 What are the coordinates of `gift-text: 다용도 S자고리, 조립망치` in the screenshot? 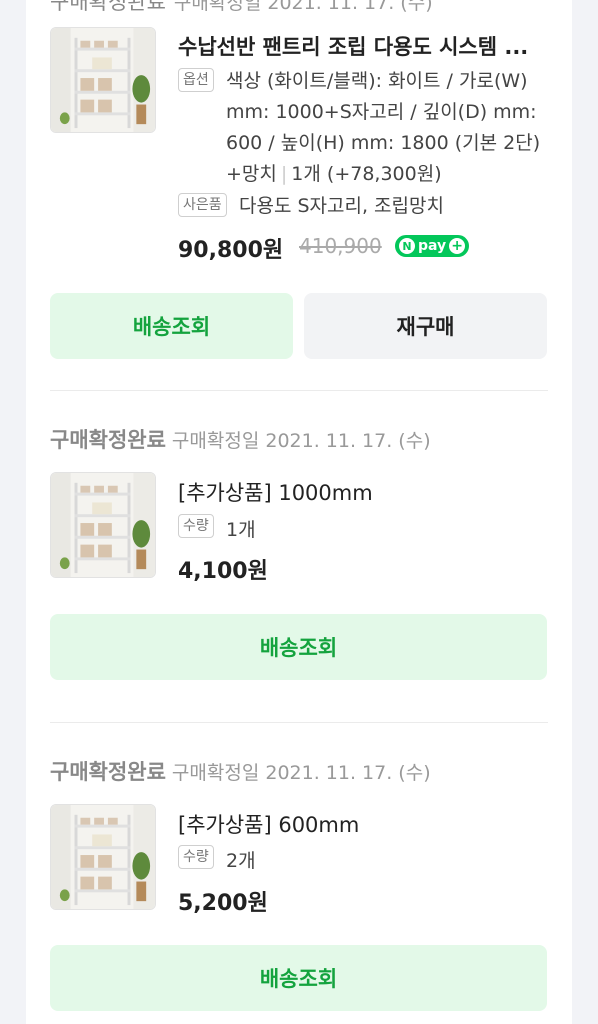 It's located at (341, 206).